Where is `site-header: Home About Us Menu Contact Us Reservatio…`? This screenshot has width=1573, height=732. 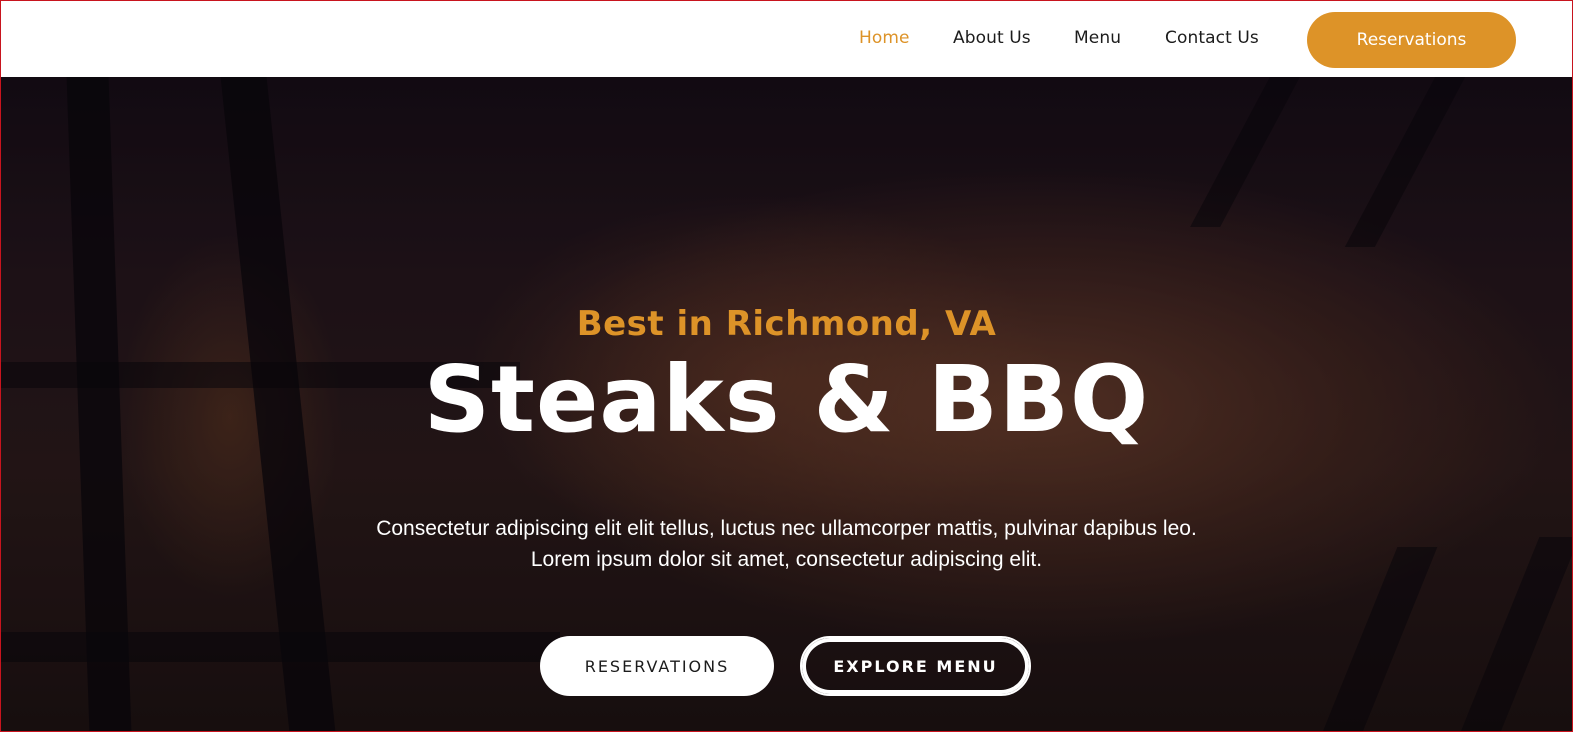
site-header: Home About Us Menu Contact Us Reservatio… is located at coordinates (786, 38).